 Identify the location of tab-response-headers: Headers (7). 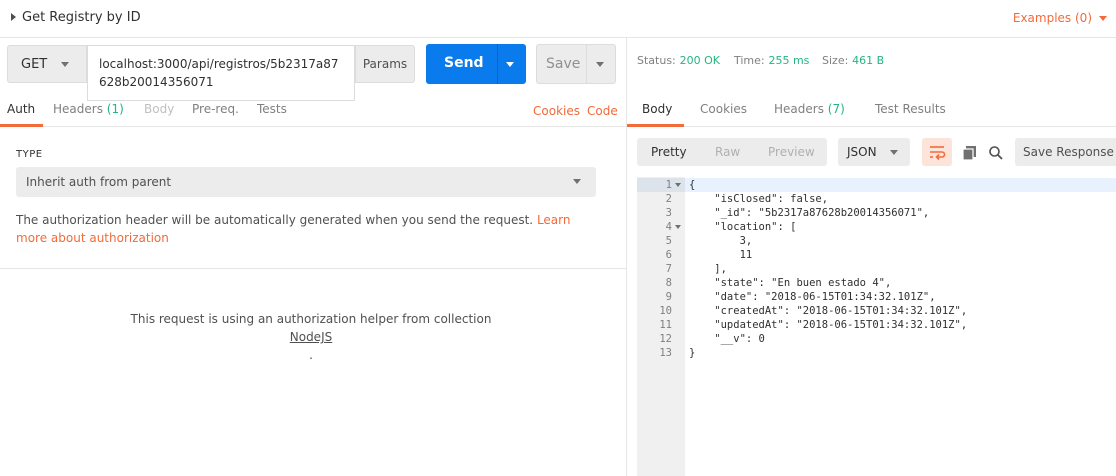
(809, 109).